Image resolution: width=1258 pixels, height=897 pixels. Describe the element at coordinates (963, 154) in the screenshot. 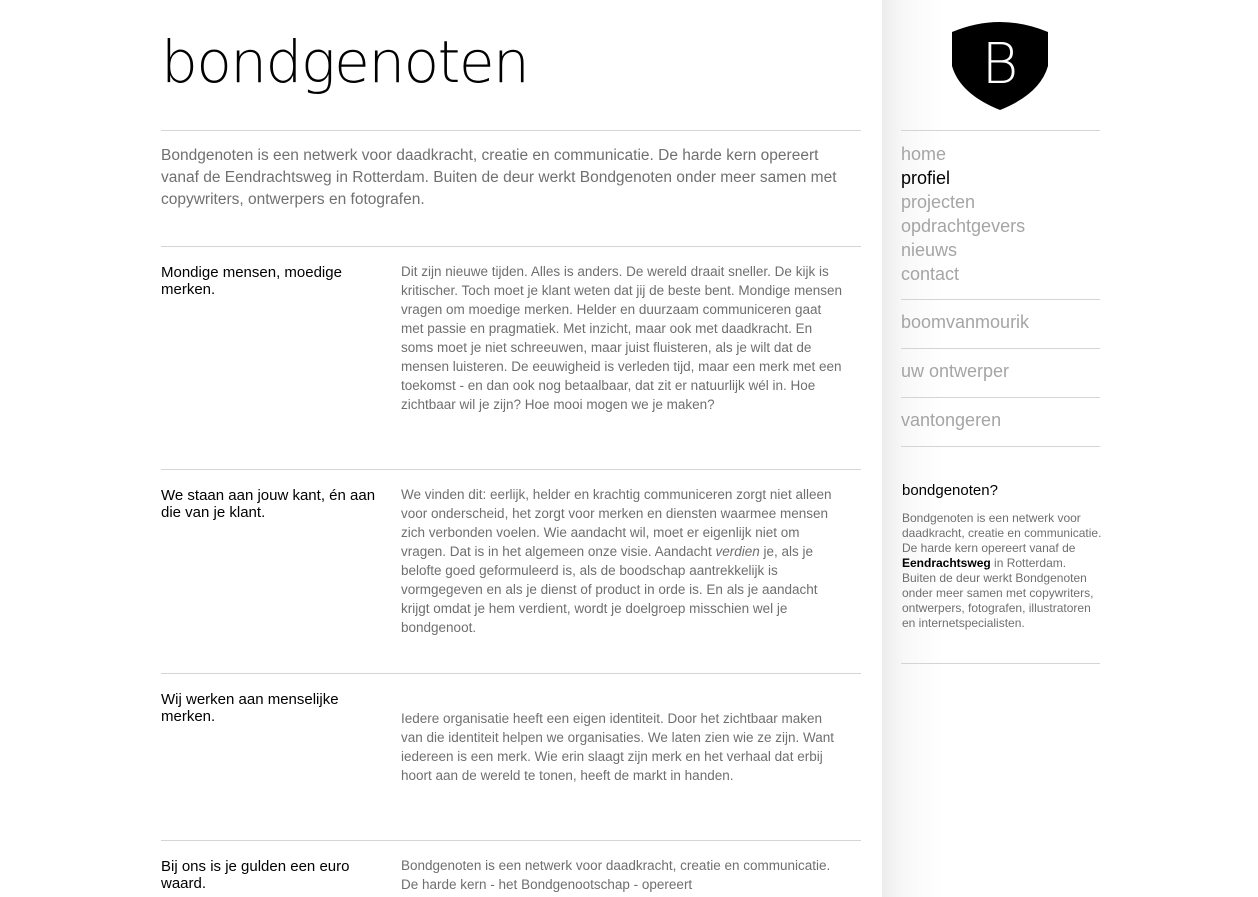

I see `nav-item-home: home` at that location.